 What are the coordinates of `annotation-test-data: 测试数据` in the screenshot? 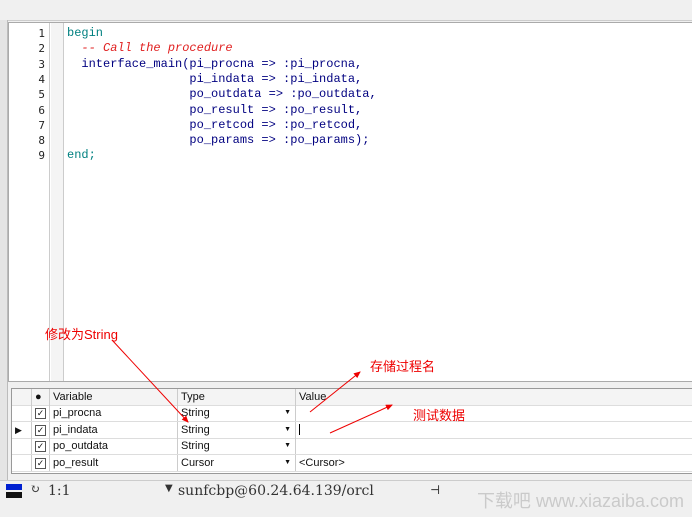 It's located at (439, 415).